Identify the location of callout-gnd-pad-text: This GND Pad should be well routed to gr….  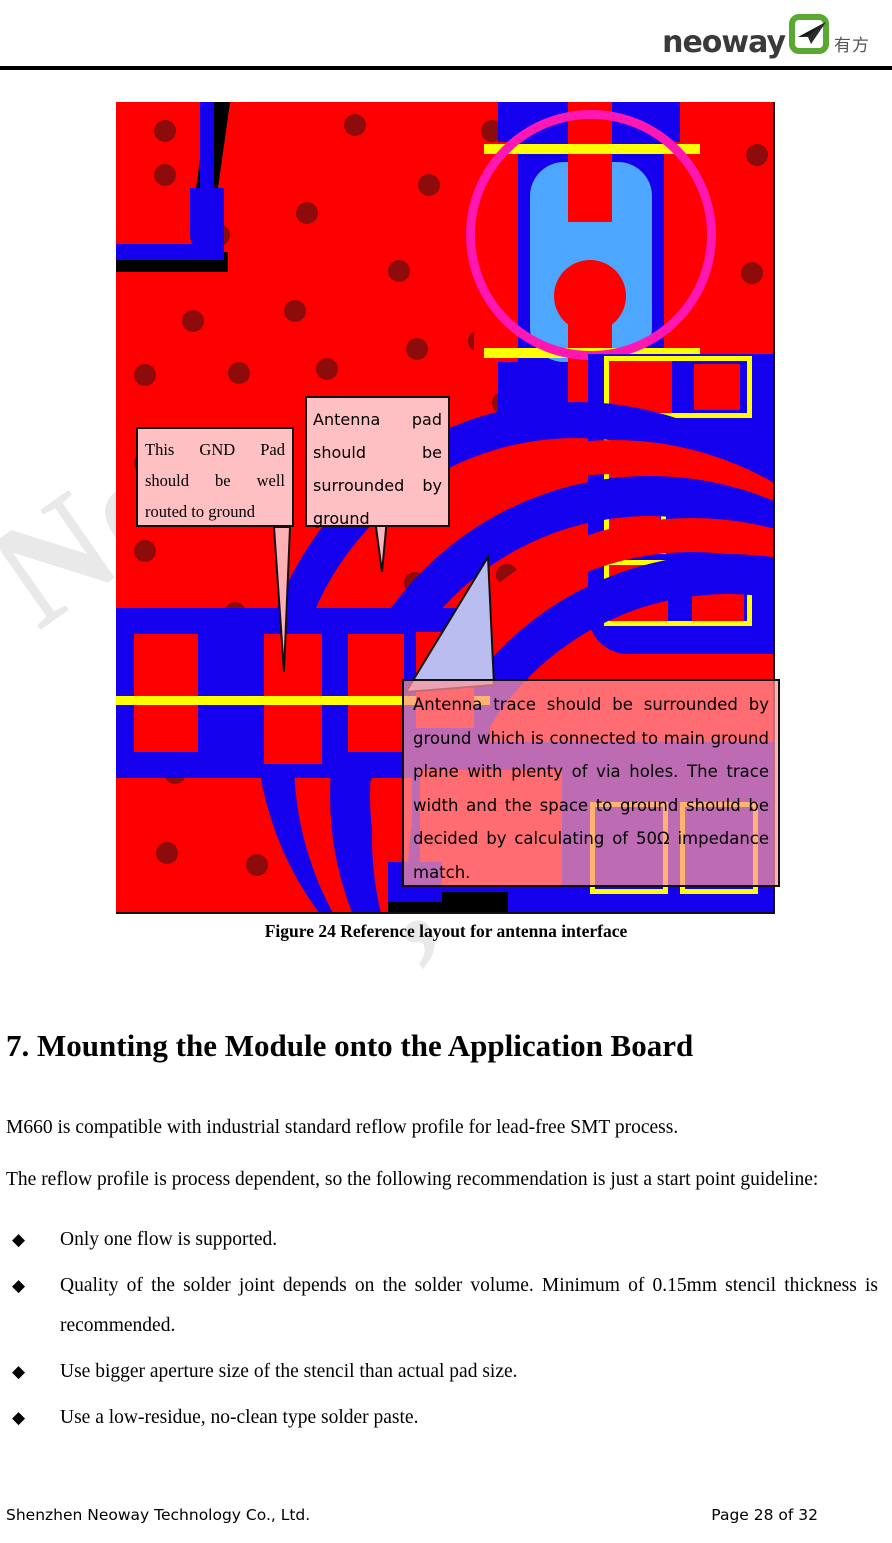
(215, 480).